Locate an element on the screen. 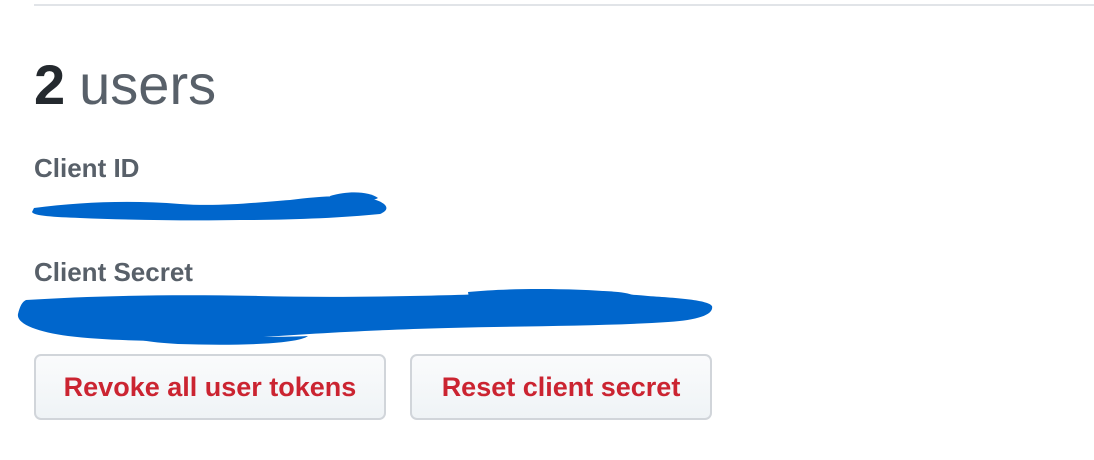 The width and height of the screenshot is (1094, 460). users-count-label: users is located at coordinates (148, 84).